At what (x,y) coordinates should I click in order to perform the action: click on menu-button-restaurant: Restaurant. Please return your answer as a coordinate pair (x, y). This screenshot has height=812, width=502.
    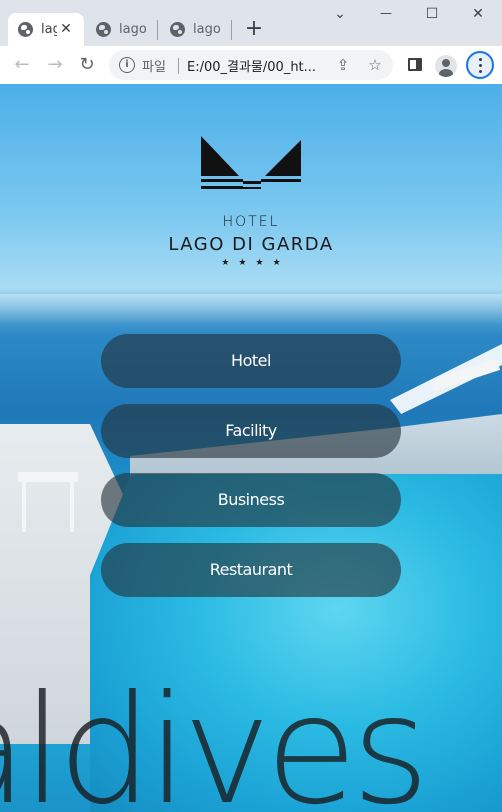
    Looking at the image, I should click on (251, 570).